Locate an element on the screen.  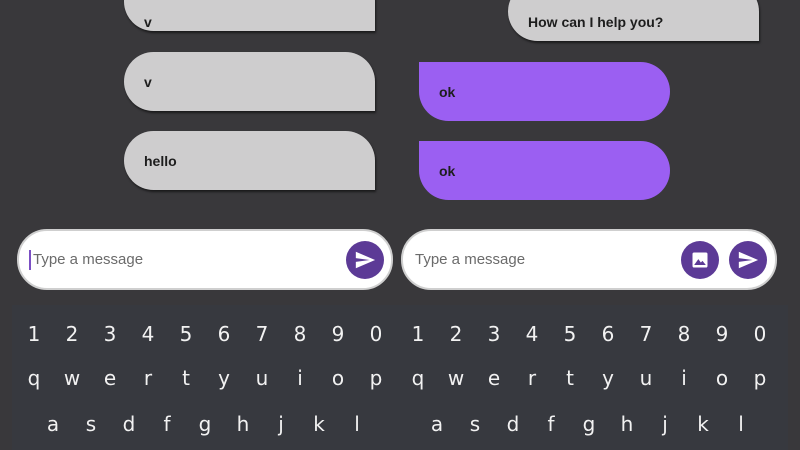
image-button is located at coordinates (700, 260).